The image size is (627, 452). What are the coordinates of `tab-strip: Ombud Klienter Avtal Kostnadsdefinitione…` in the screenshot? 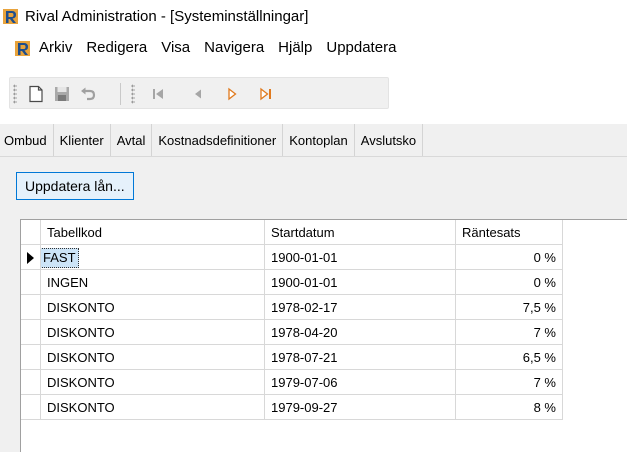 It's located at (313, 140).